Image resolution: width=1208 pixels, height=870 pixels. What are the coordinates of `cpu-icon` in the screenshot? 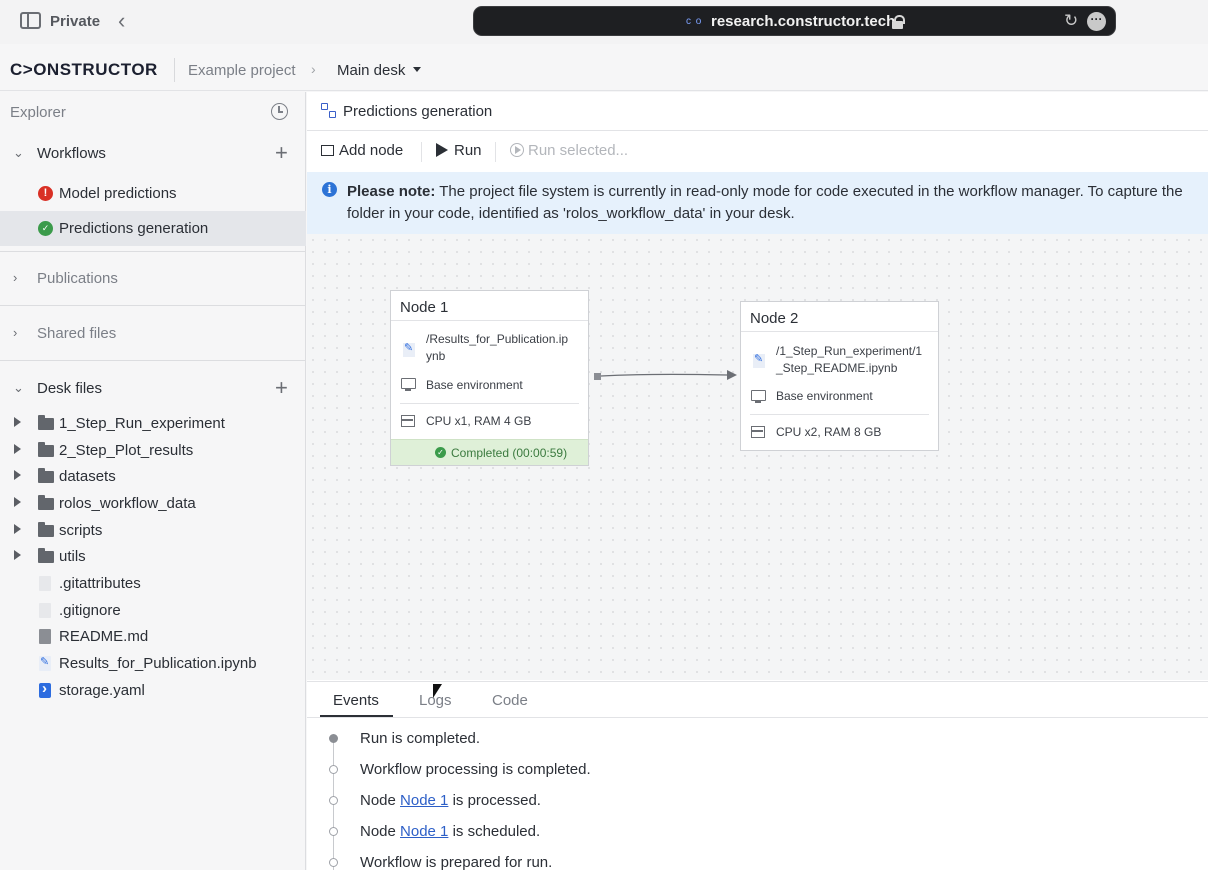 It's located at (408, 421).